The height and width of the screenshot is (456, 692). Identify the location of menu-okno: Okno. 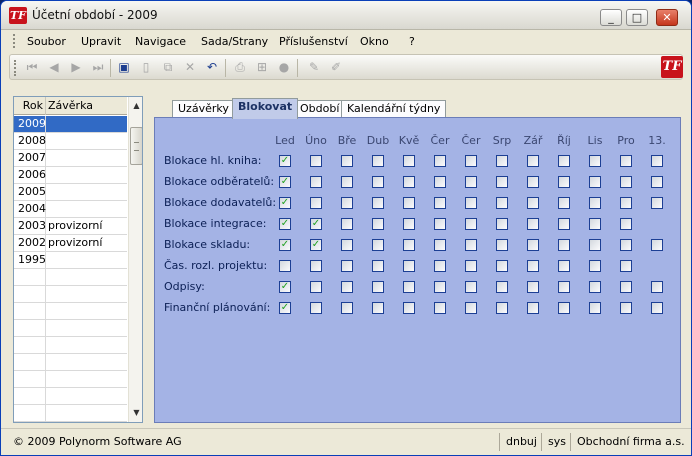
(374, 41).